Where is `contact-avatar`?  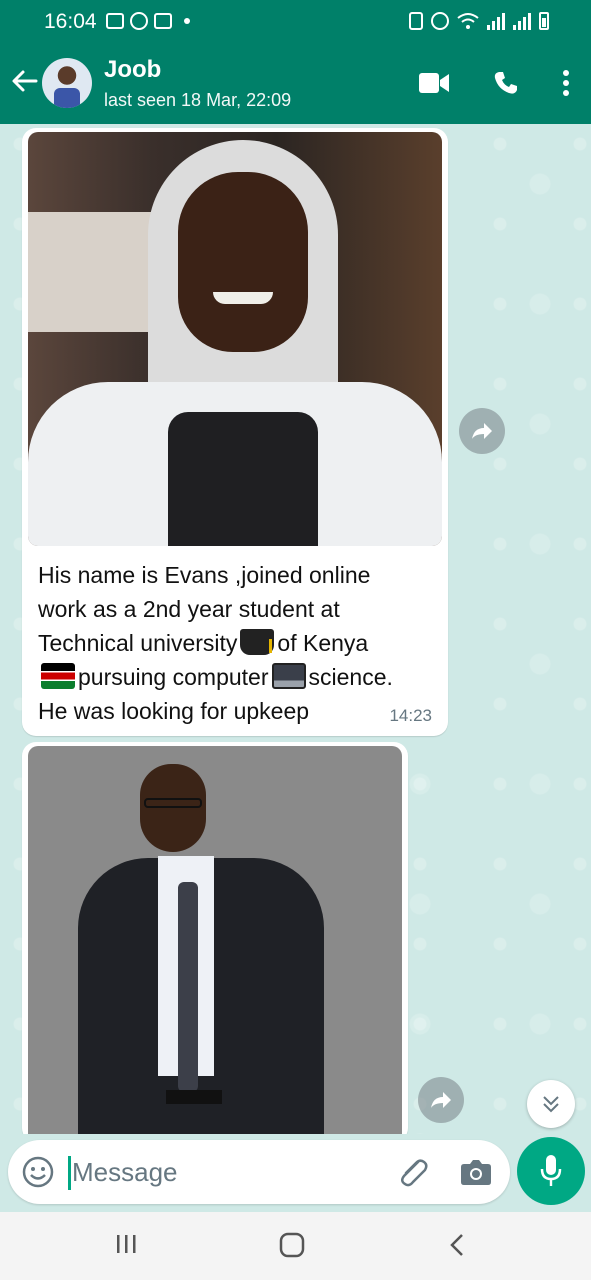
contact-avatar is located at coordinates (67, 83).